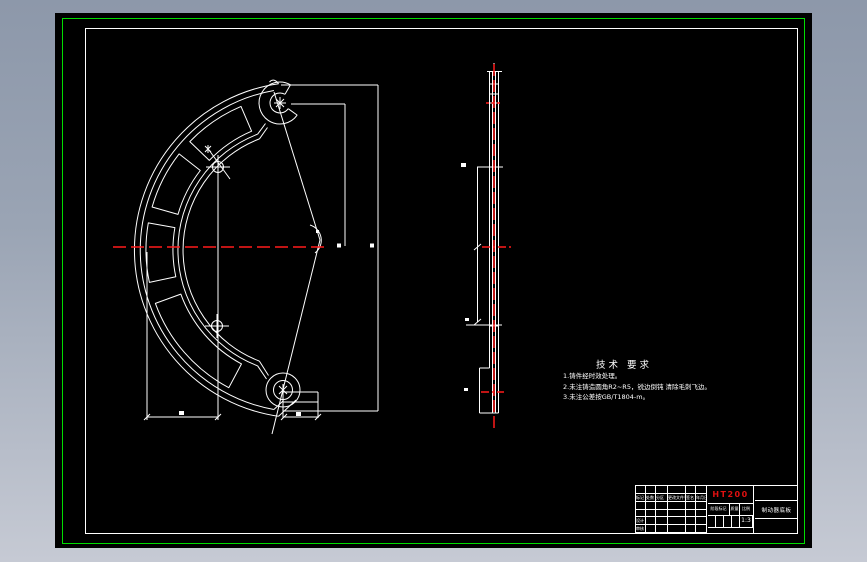 The image size is (867, 562). What do you see at coordinates (482, 277) in the screenshot?
I see `side-view-dimensions` at bounding box center [482, 277].